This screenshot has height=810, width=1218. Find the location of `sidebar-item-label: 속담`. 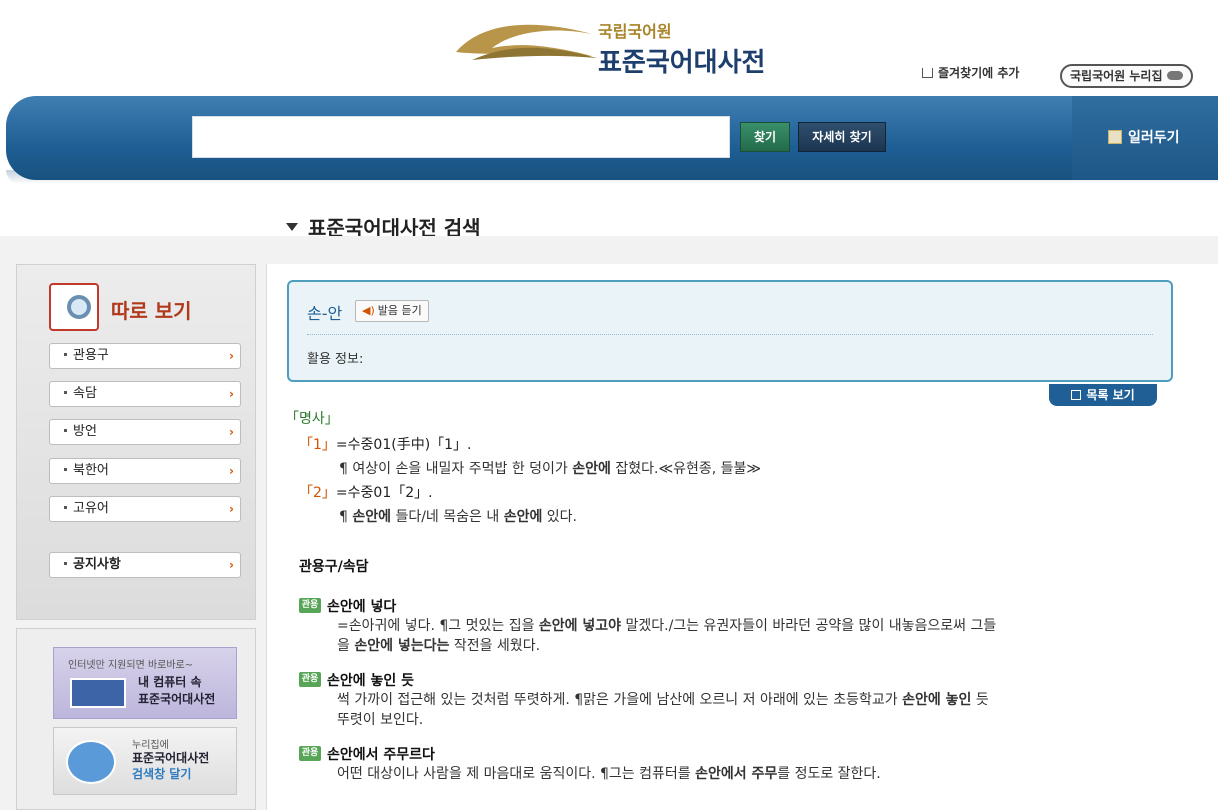

sidebar-item-label: 속담 is located at coordinates (85, 393).